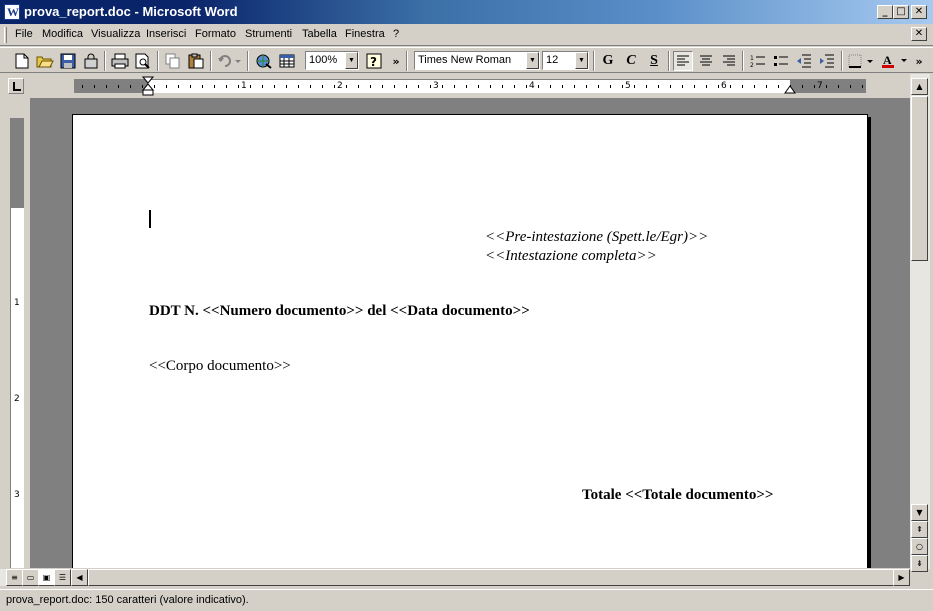 The height and width of the screenshot is (611, 933). Describe the element at coordinates (332, 60) in the screenshot. I see `zoom-select: 100% ▼` at that location.